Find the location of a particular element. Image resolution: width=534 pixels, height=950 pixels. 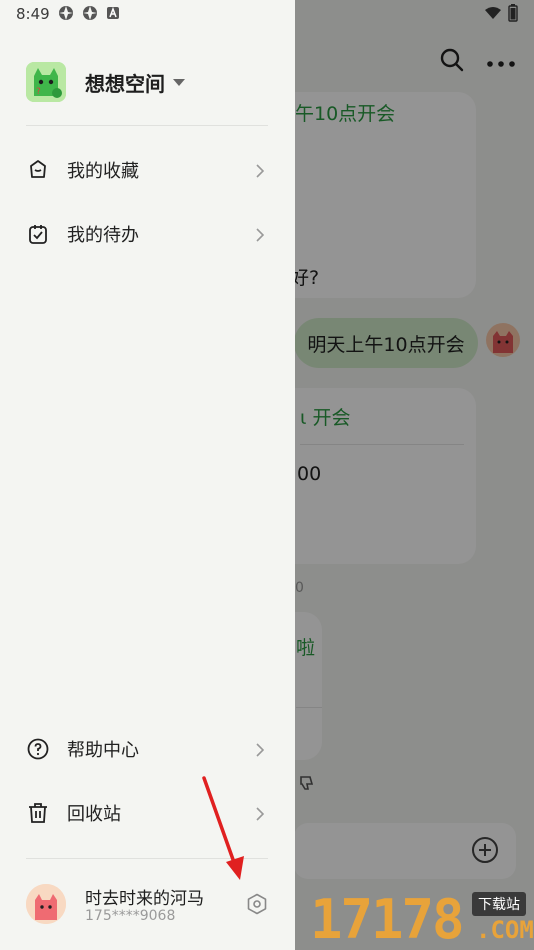

trash-icon is located at coordinates (38, 813).